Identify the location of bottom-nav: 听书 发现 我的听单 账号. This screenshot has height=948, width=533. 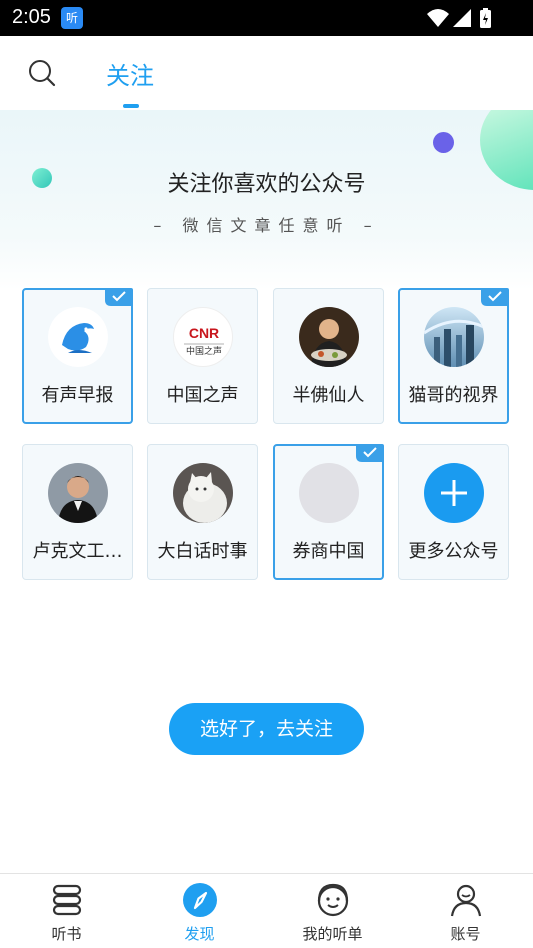
(266, 910).